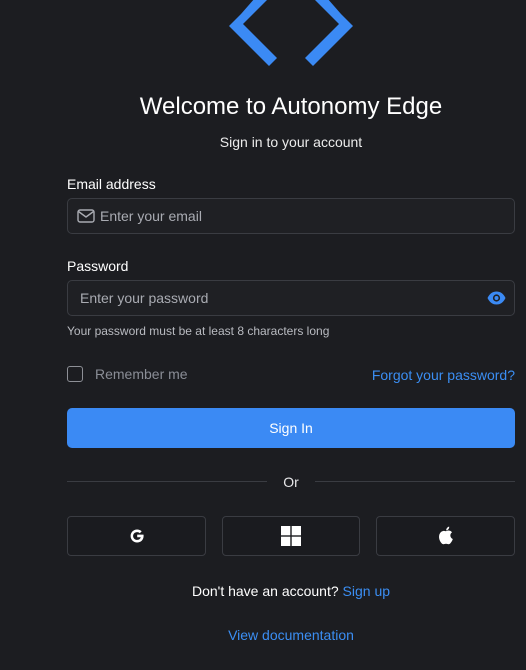  I want to click on signup-prompt: Don't have an account?, so click(265, 591).